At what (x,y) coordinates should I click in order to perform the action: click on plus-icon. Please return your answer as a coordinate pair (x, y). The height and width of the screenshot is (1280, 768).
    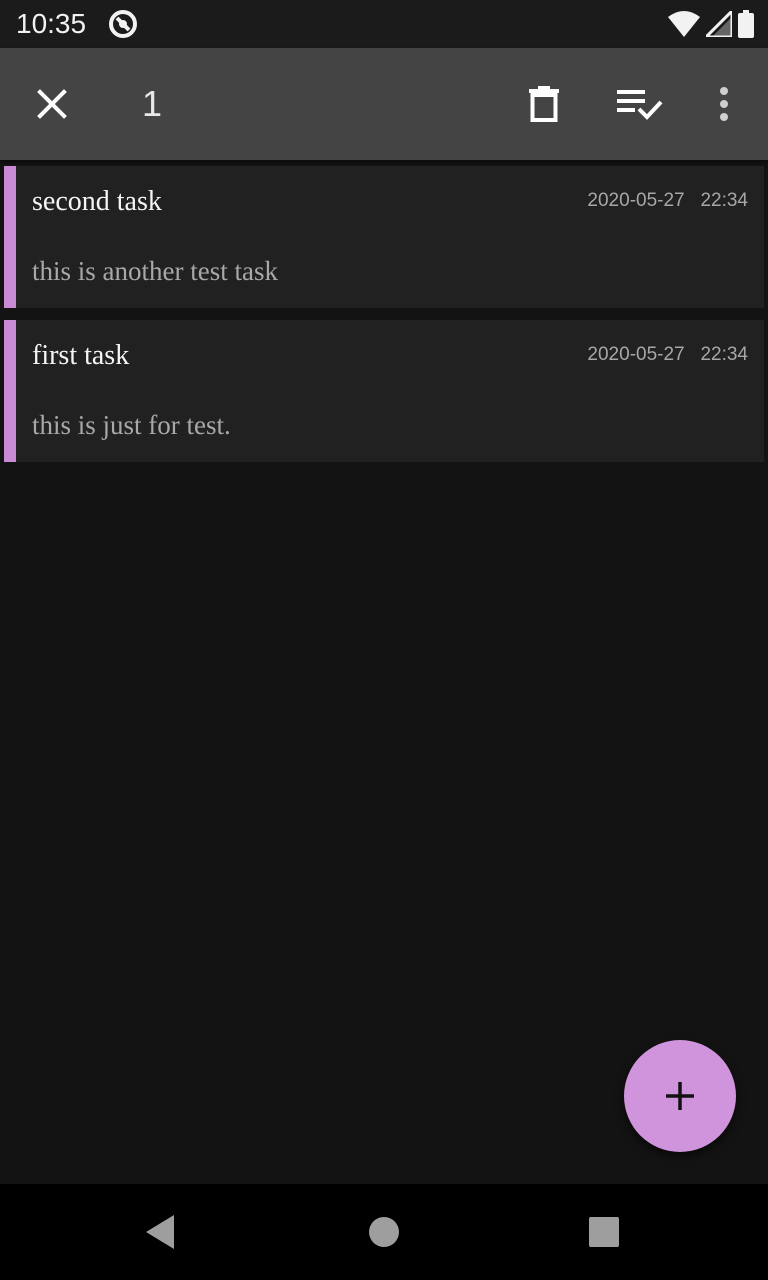
    Looking at the image, I should click on (680, 1096).